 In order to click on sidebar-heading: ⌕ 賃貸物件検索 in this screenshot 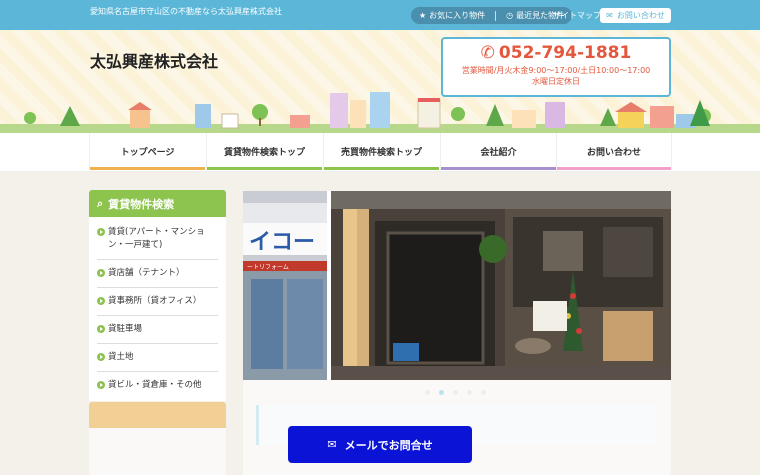, I will do `click(157, 203)`.